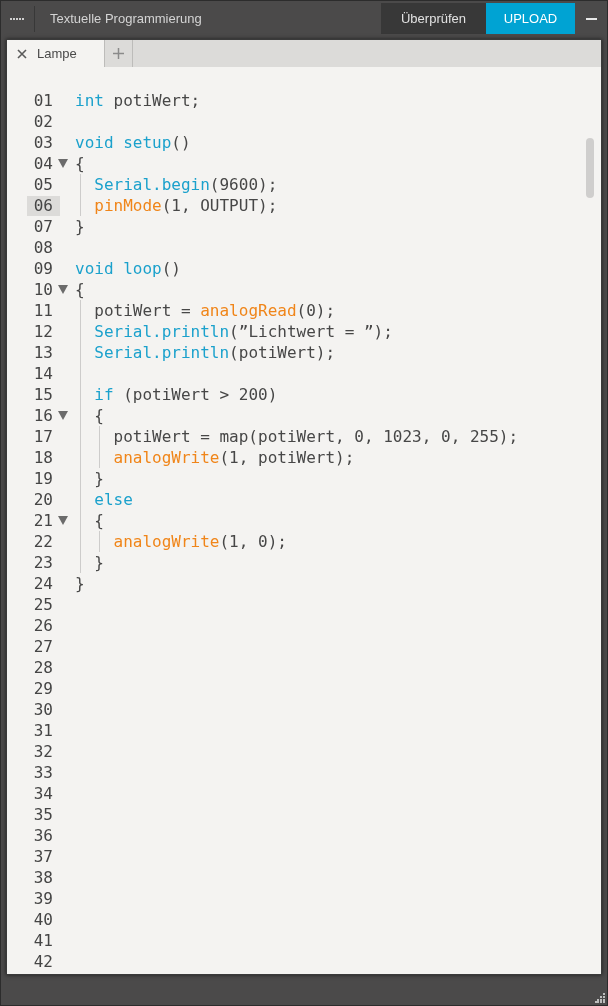 This screenshot has height=1006, width=608. What do you see at coordinates (43, 877) in the screenshot?
I see `line-number: 38` at bounding box center [43, 877].